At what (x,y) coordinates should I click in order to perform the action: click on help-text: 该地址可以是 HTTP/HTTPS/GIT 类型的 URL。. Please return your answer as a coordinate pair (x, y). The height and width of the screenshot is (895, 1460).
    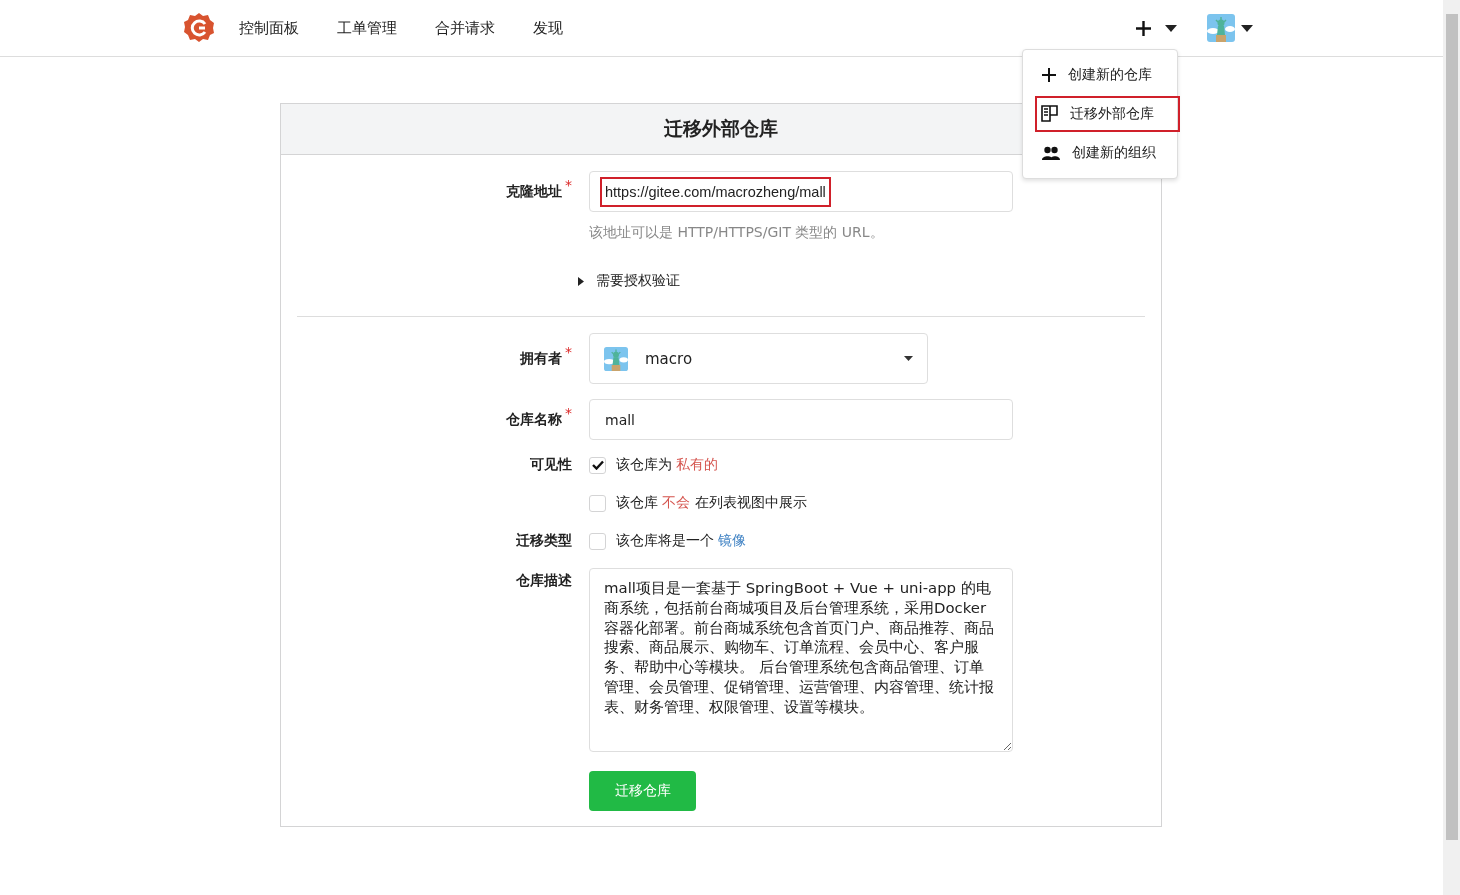
    Looking at the image, I should click on (737, 233).